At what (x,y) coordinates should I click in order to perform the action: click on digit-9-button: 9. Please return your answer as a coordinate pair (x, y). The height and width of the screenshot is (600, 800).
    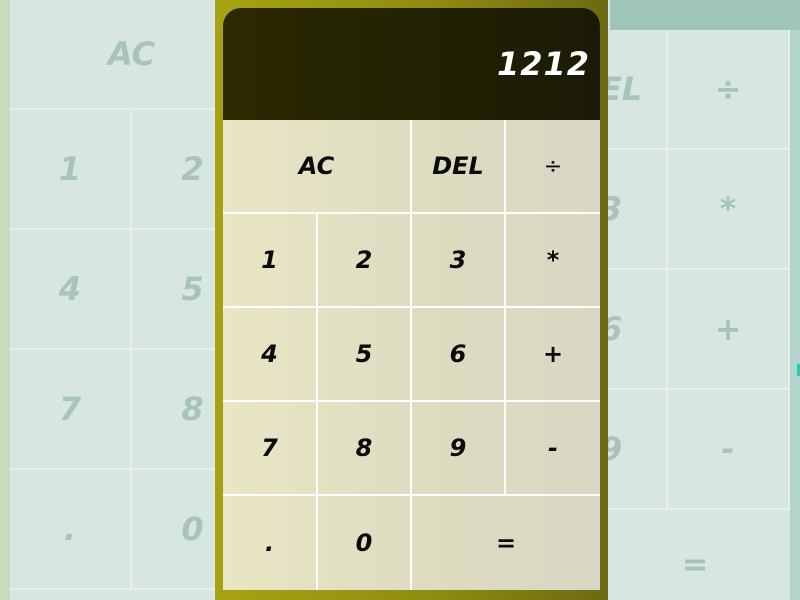
    Looking at the image, I should click on (459, 449).